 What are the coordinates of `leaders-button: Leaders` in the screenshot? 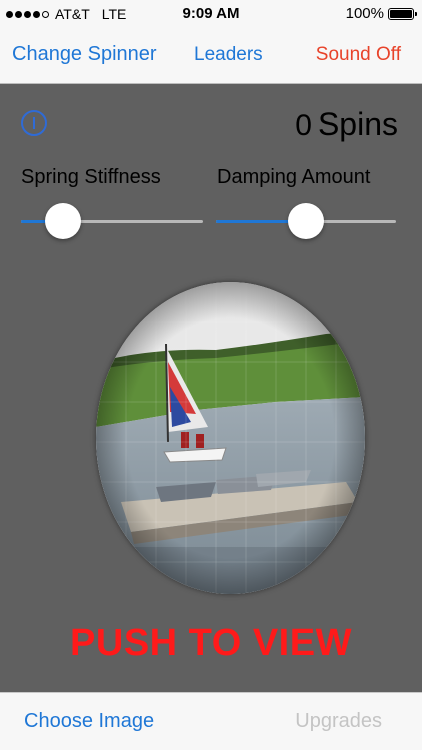 It's located at (228, 55).